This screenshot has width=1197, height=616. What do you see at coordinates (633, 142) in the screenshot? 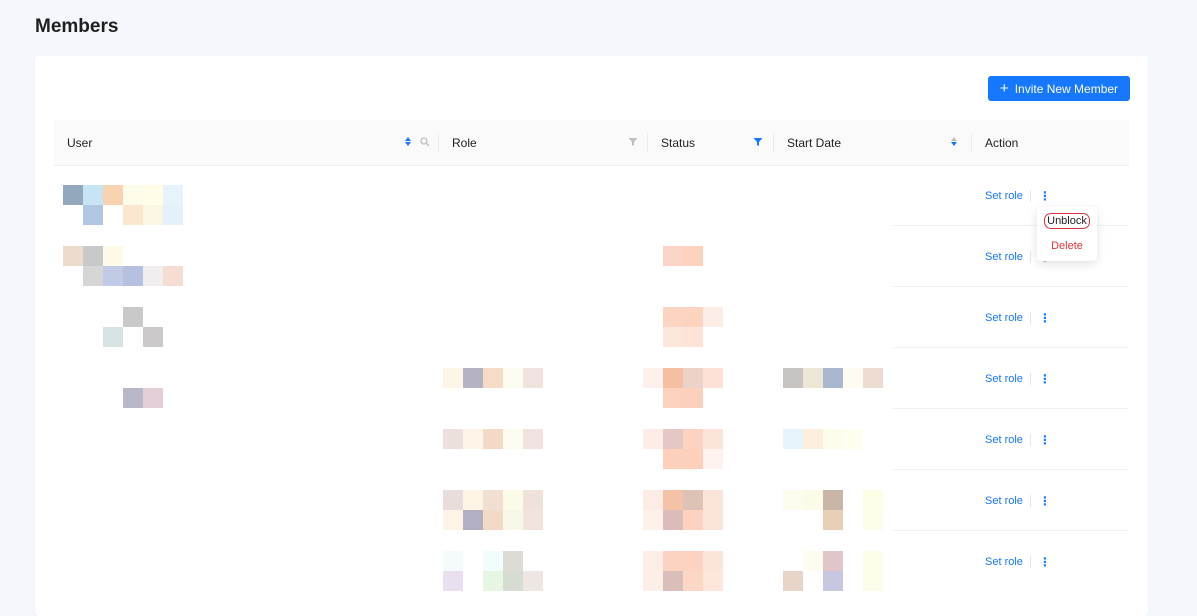
I see `role-filter-icon` at bounding box center [633, 142].